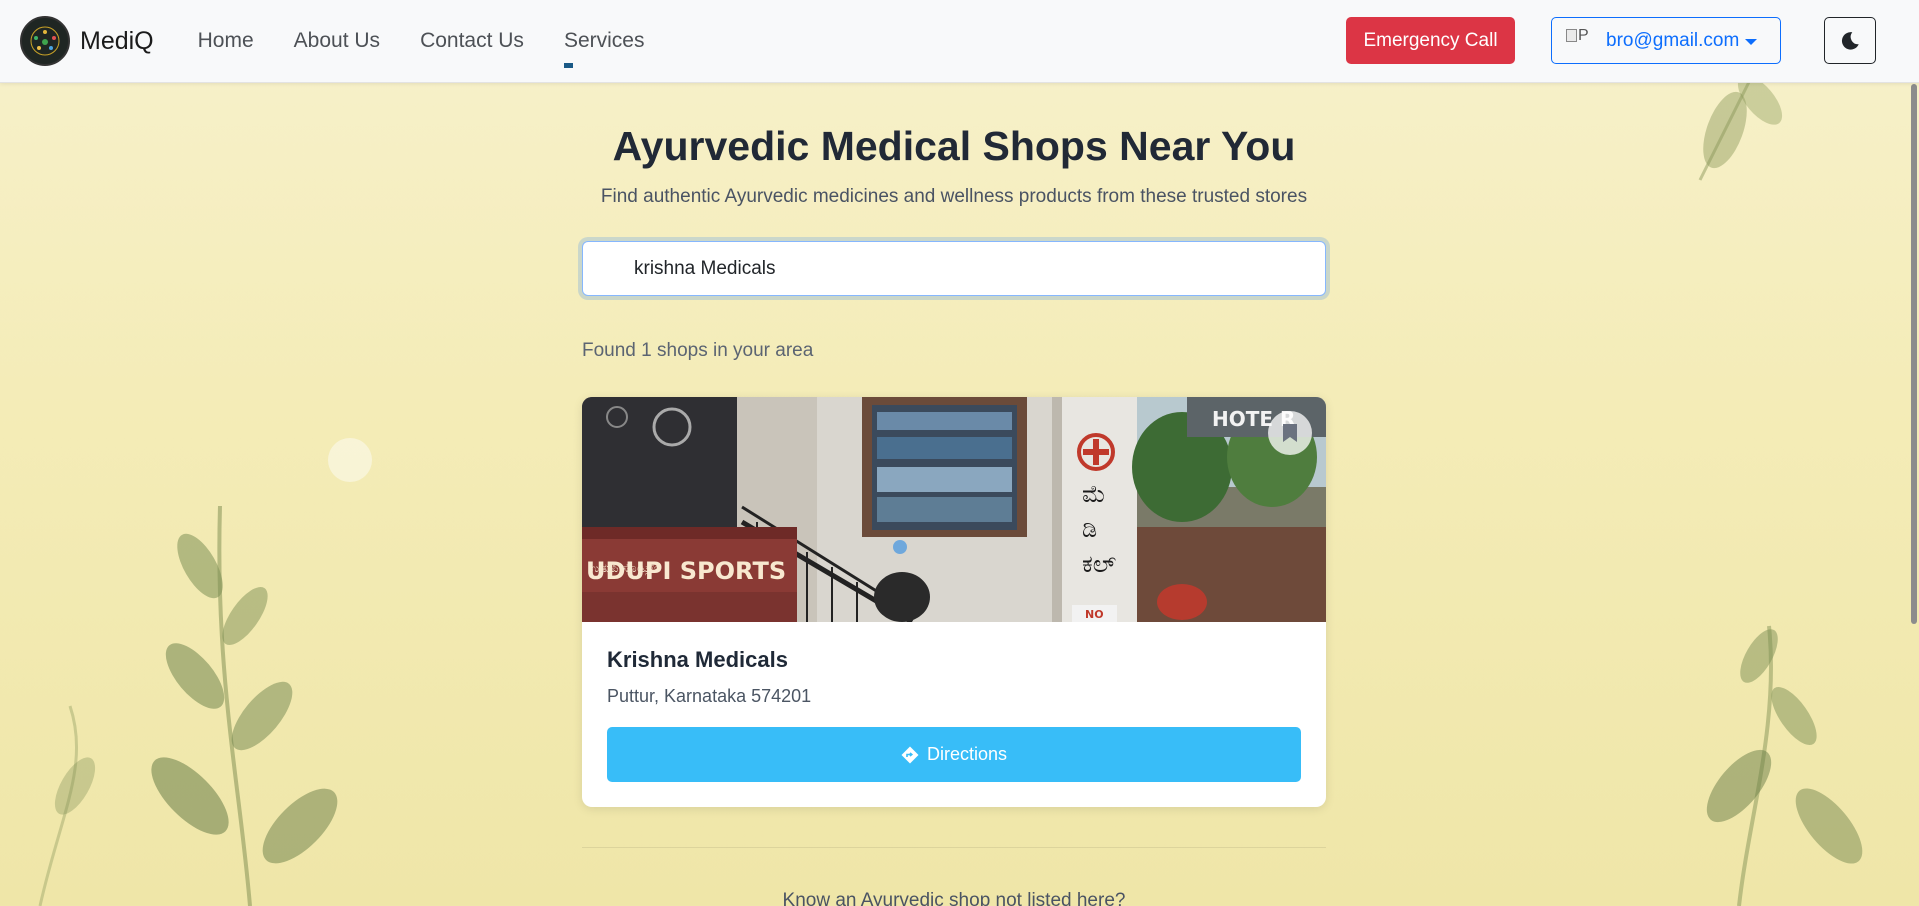 This screenshot has width=1919, height=906. What do you see at coordinates (1571, 35) in the screenshot?
I see `broken-image-icon` at bounding box center [1571, 35].